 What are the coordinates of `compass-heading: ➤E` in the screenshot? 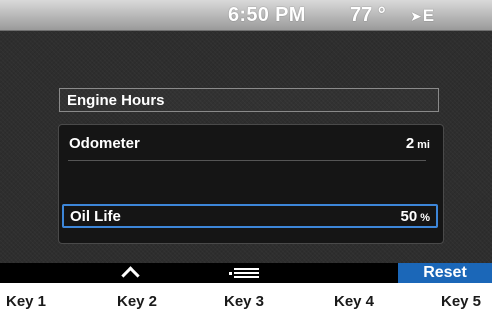 It's located at (422, 16).